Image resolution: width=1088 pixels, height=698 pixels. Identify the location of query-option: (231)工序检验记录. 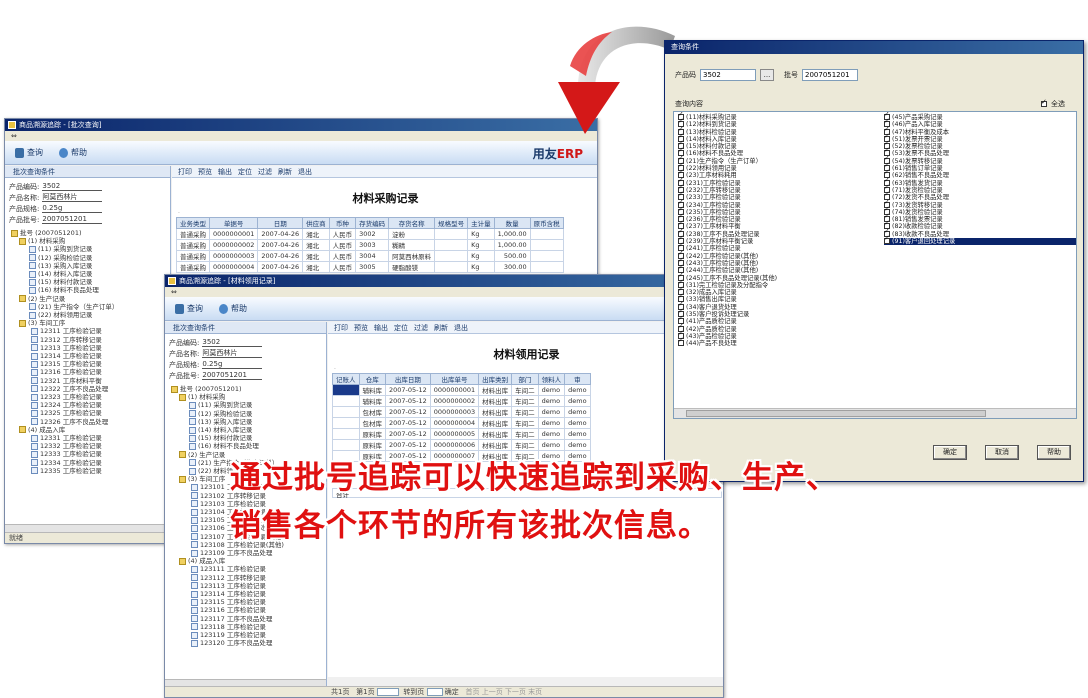
(727, 182).